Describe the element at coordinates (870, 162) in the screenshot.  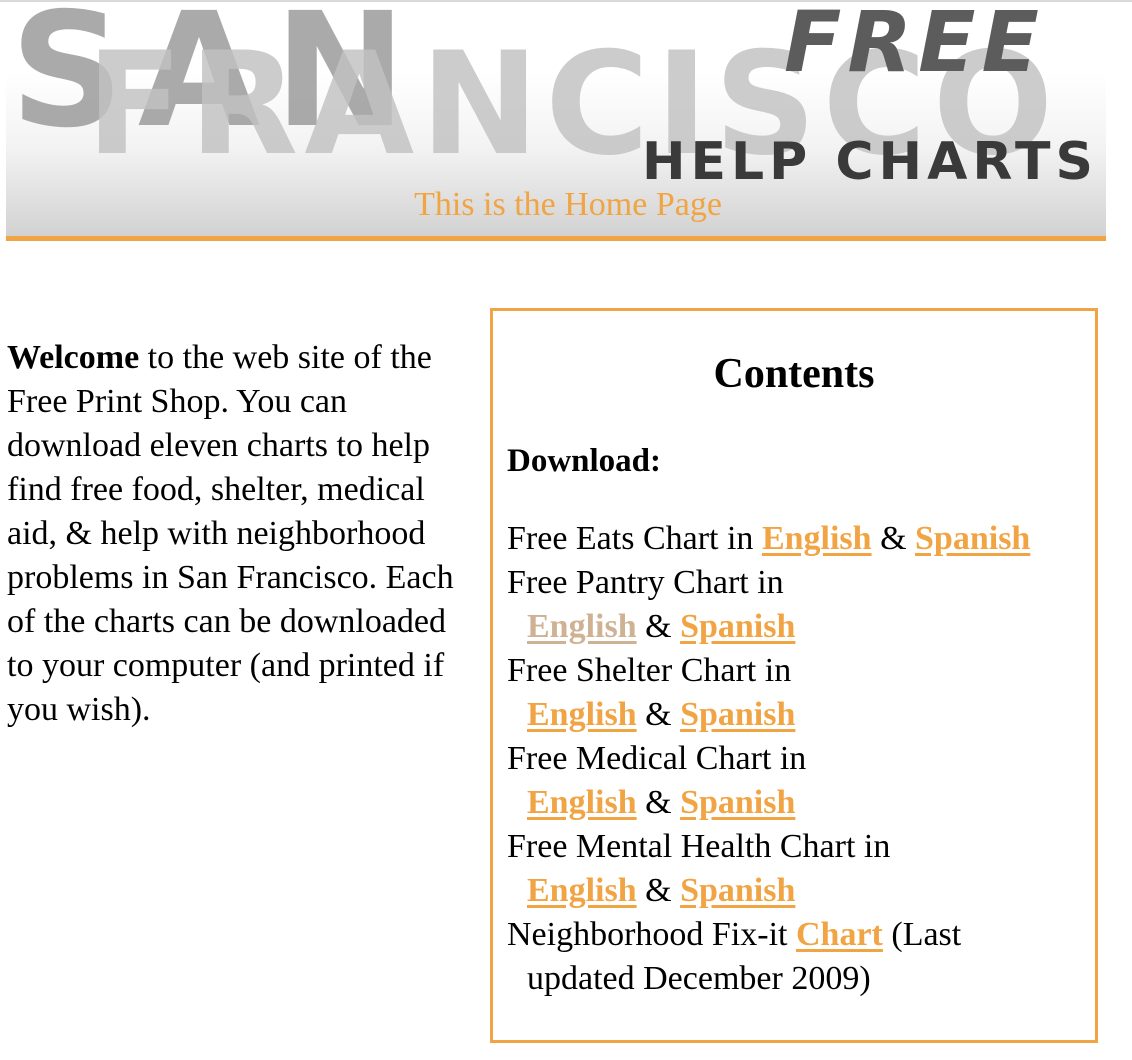
I see `banner-help-charts-text: HELP CHARTS` at that location.